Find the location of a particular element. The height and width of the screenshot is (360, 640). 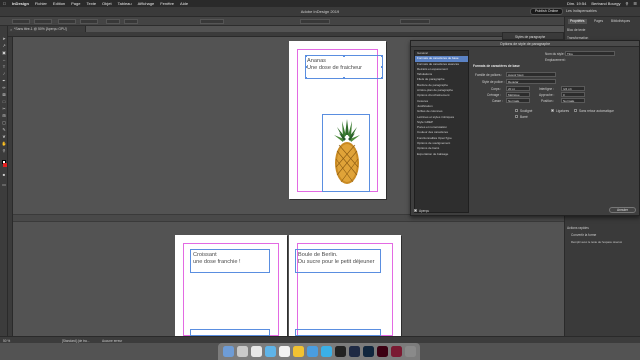

cancel-button: Annuler is located at coordinates (622, 210).